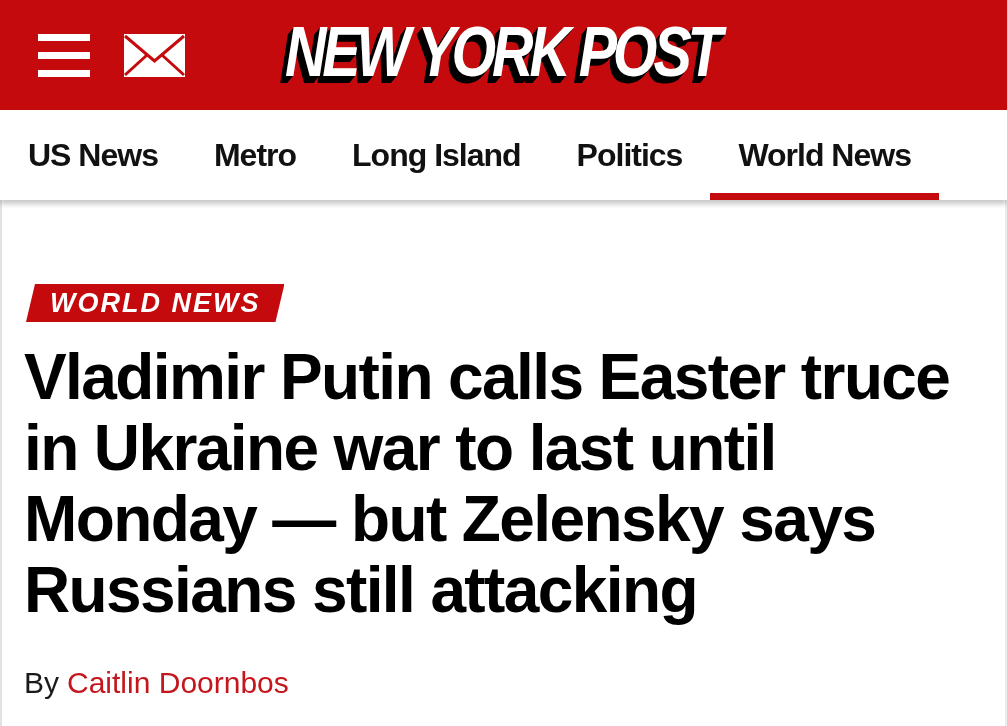 Image resolution: width=1007 pixels, height=726 pixels. I want to click on section-tab: Metro, so click(255, 155).